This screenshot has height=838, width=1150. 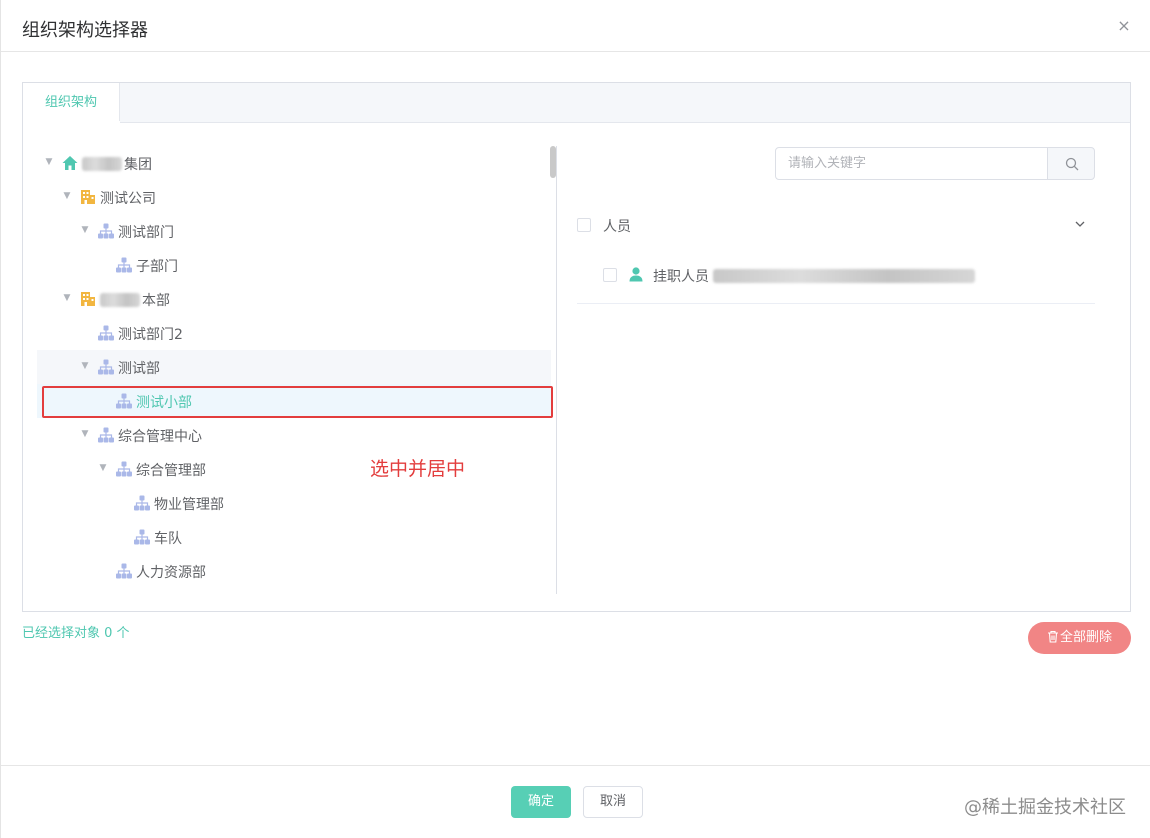 I want to click on confirm-button: 确定, so click(x=541, y=802).